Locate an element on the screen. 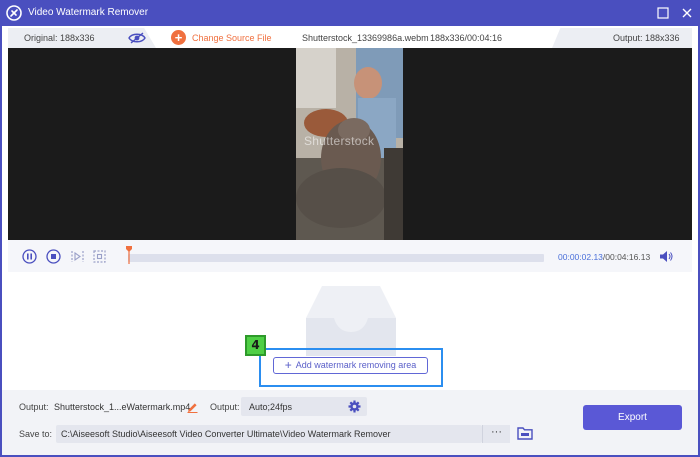 This screenshot has height=457, width=700. output-file-name: Shutterstock_1...eWatermark.mp4 is located at coordinates (122, 407).